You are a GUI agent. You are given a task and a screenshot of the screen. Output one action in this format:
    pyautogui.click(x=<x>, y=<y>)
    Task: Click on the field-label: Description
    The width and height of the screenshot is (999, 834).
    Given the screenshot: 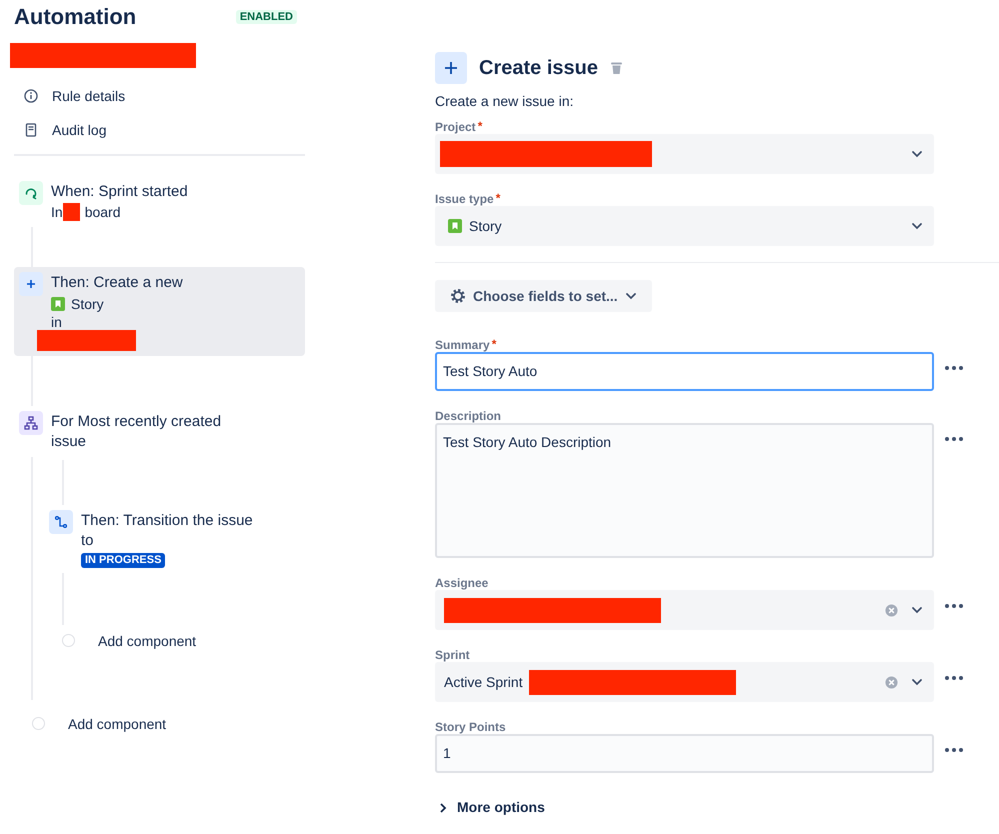 What is the action you would take?
    pyautogui.click(x=468, y=416)
    